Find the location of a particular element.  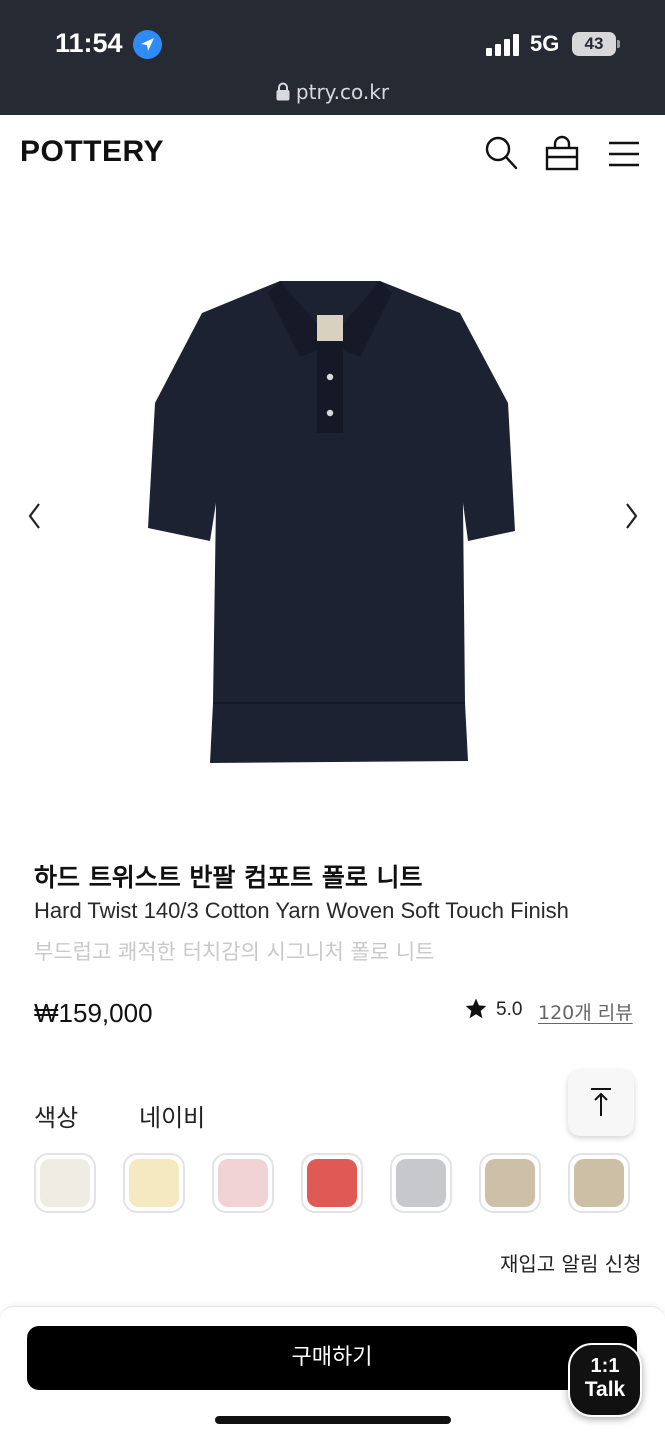

url-text: ptry.co.kr is located at coordinates (342, 92).